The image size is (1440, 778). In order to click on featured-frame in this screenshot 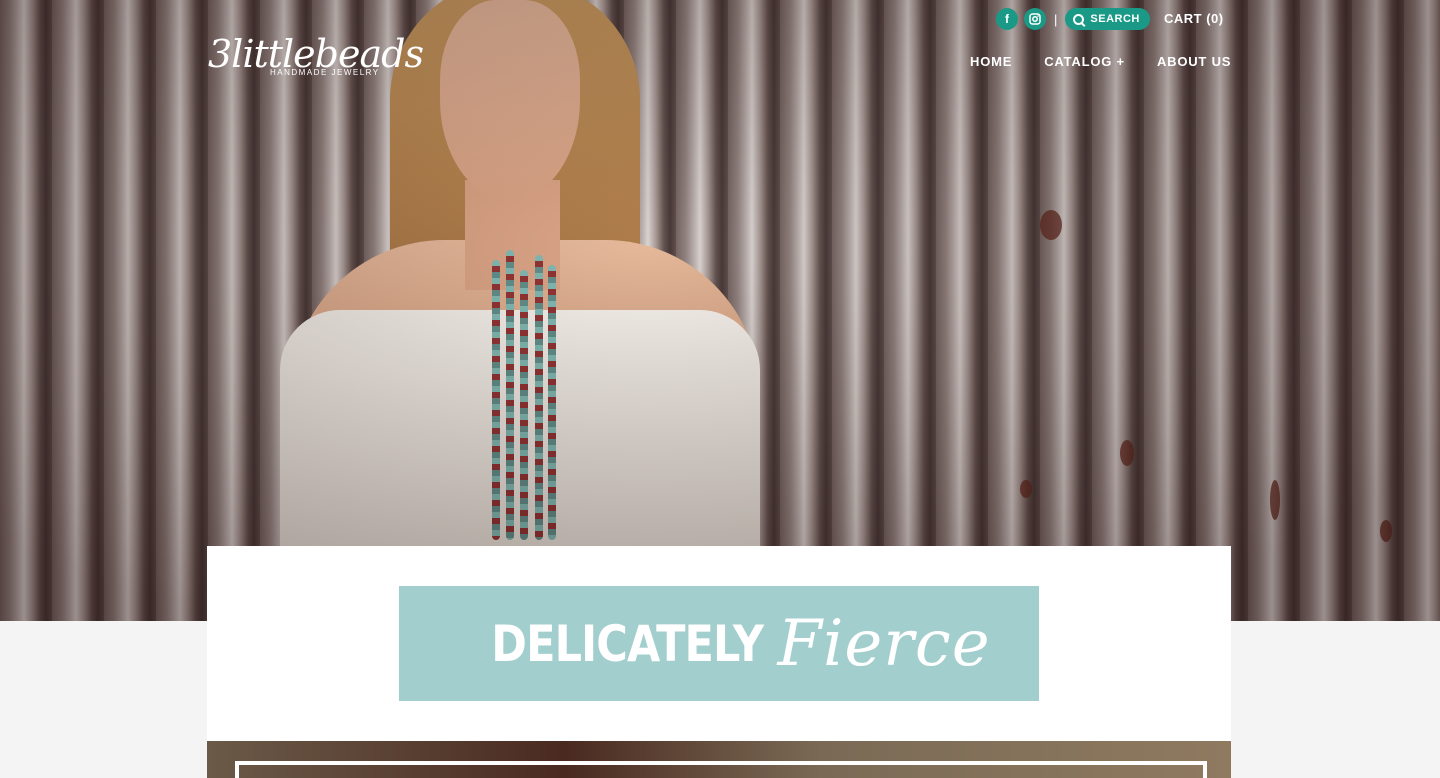, I will do `click(721, 769)`.